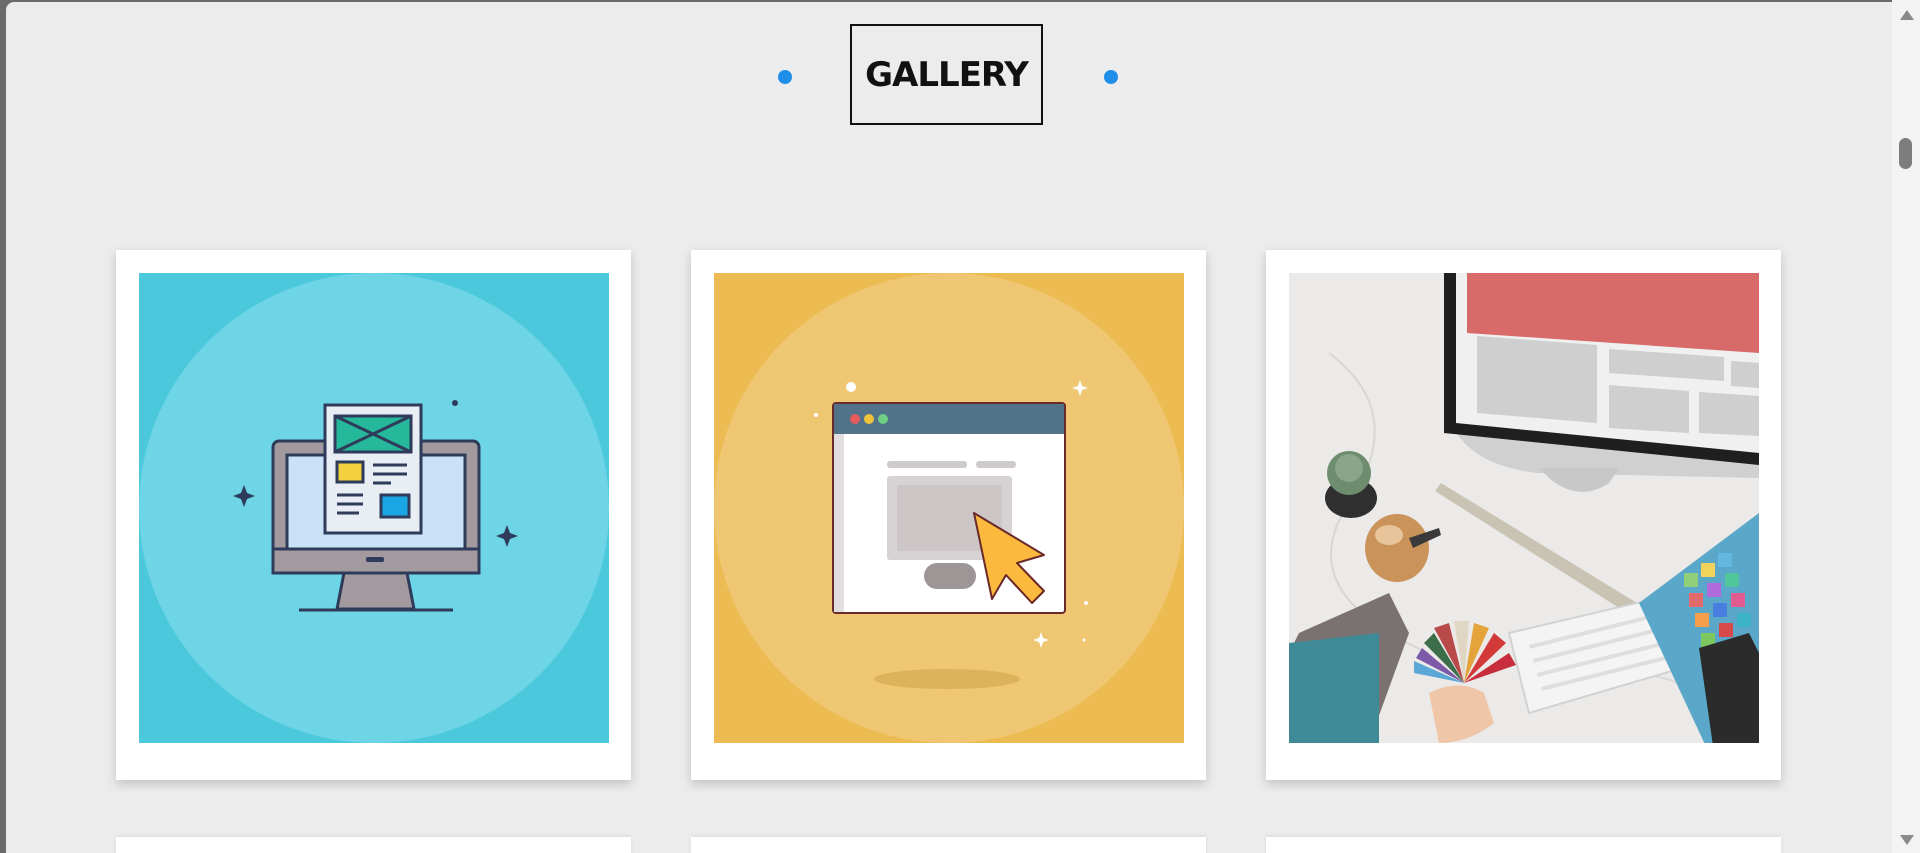 This screenshot has height=853, width=1920. I want to click on designer-desk-photo, so click(1524, 508).